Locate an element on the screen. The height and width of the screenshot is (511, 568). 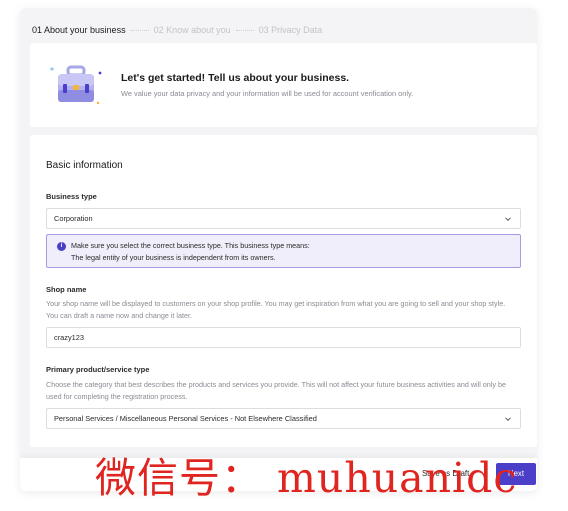
section-title: Basic information is located at coordinates (84, 165).